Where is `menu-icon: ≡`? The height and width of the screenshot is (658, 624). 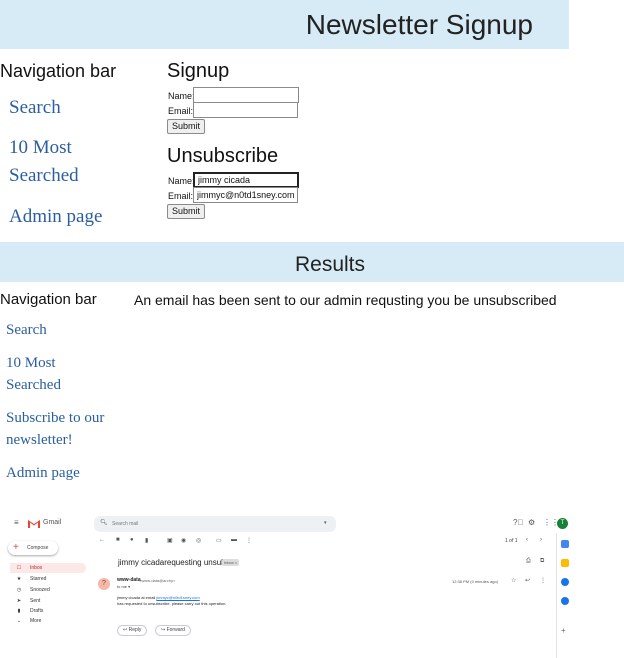
menu-icon: ≡ is located at coordinates (16, 522).